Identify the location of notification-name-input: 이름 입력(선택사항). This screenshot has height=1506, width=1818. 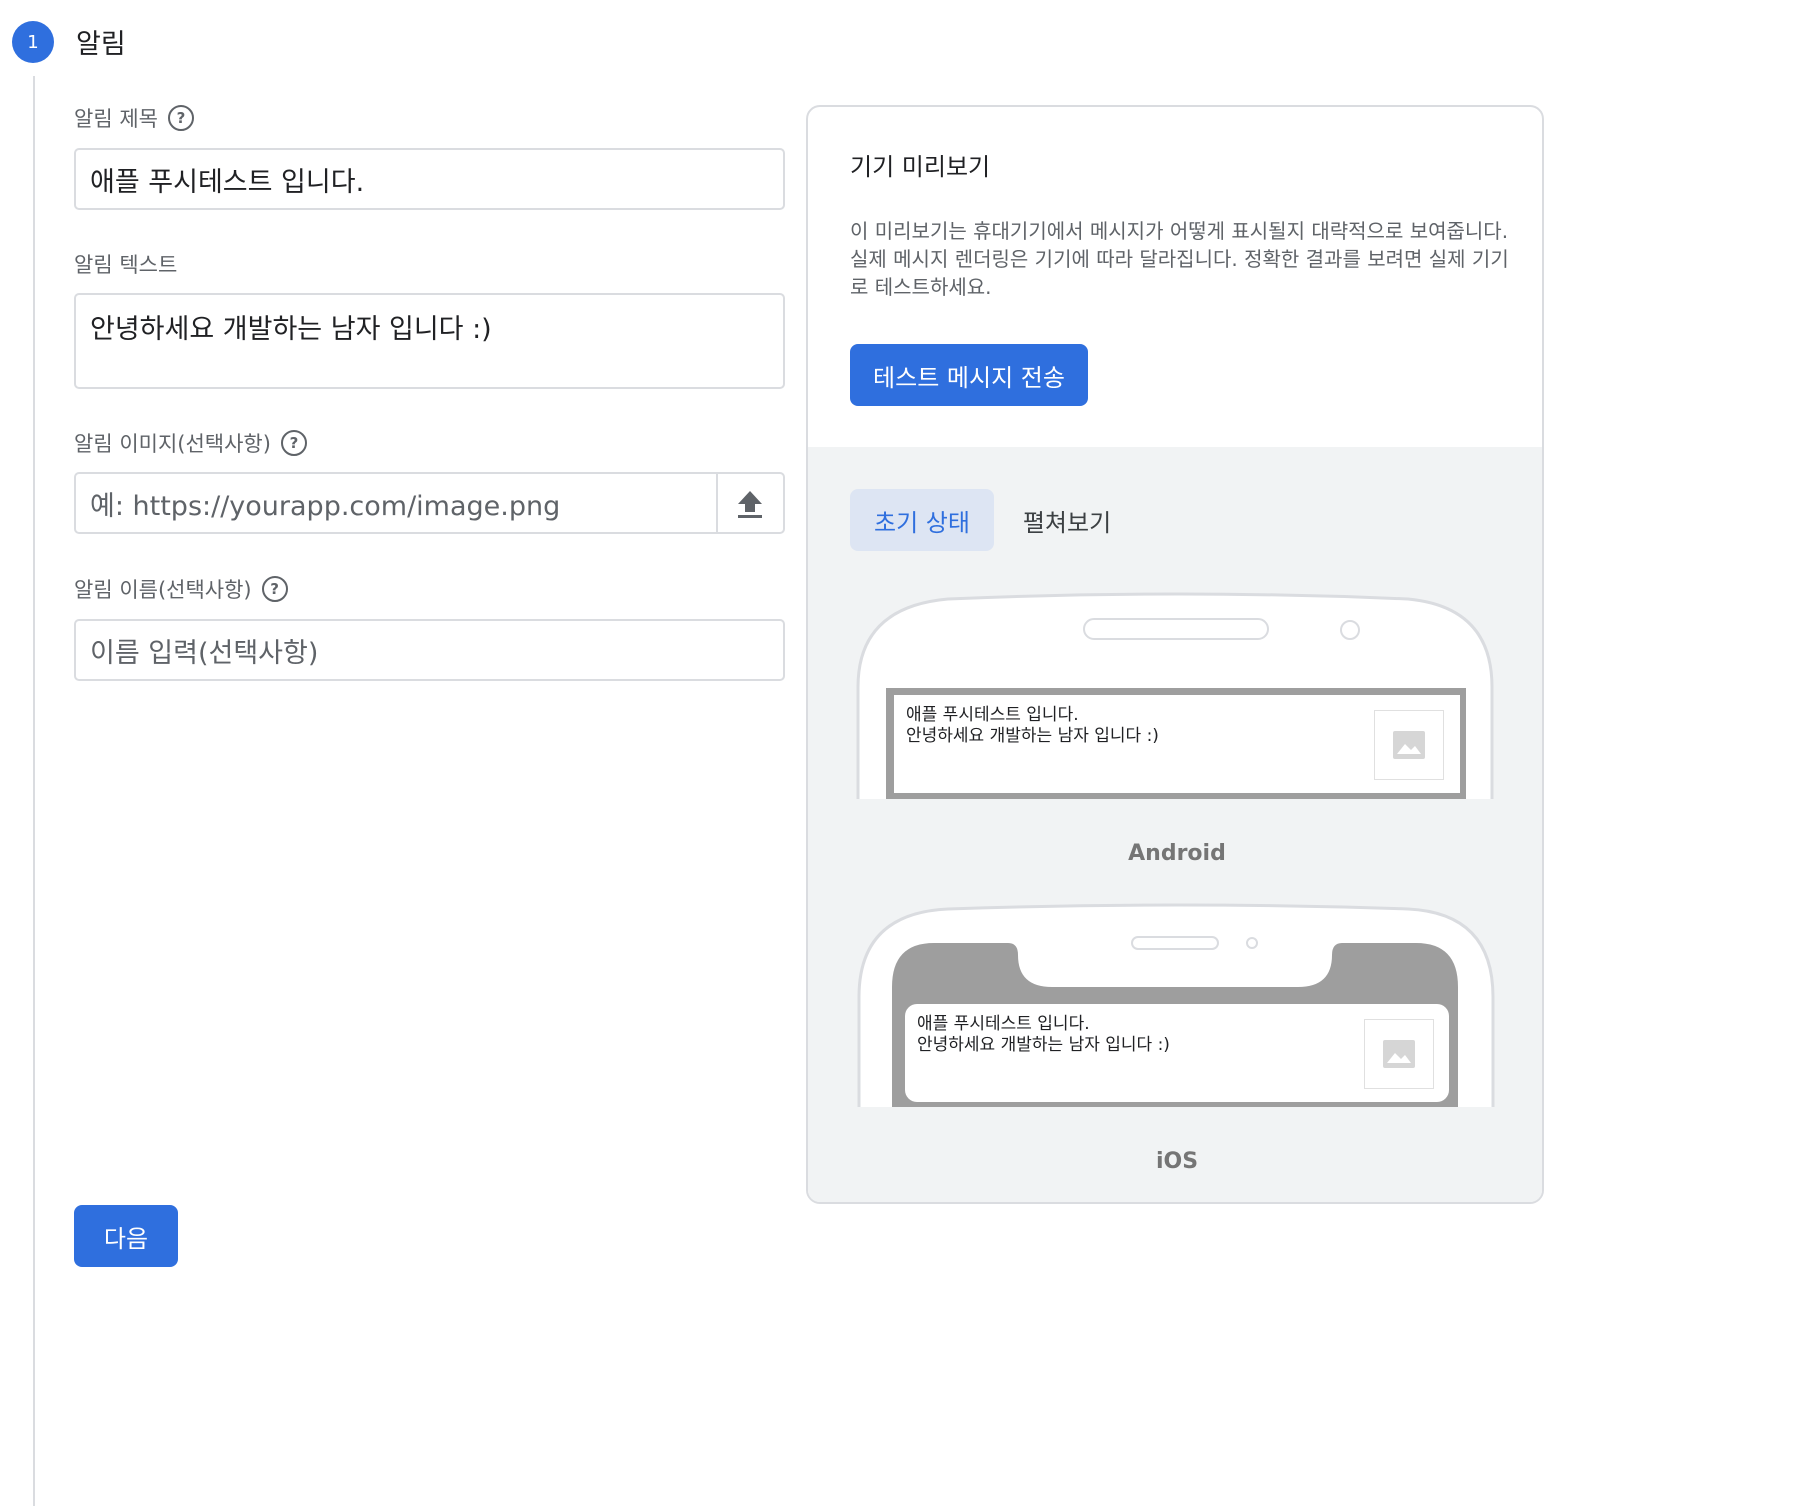
(429, 650).